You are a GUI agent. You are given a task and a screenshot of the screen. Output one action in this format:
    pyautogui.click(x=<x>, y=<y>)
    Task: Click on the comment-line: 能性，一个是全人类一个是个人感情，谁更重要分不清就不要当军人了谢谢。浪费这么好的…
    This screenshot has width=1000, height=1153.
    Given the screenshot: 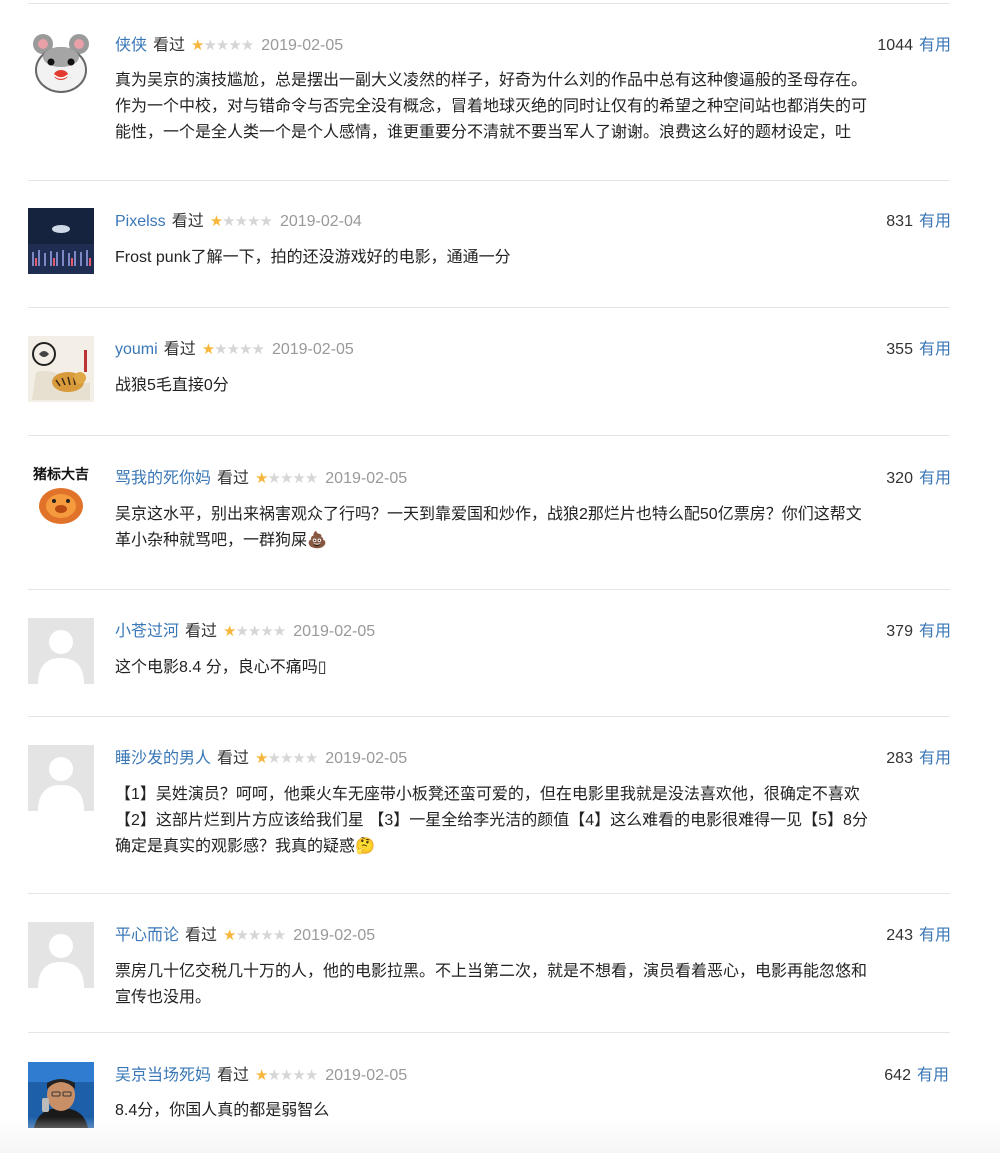 What is the action you would take?
    pyautogui.click(x=483, y=132)
    